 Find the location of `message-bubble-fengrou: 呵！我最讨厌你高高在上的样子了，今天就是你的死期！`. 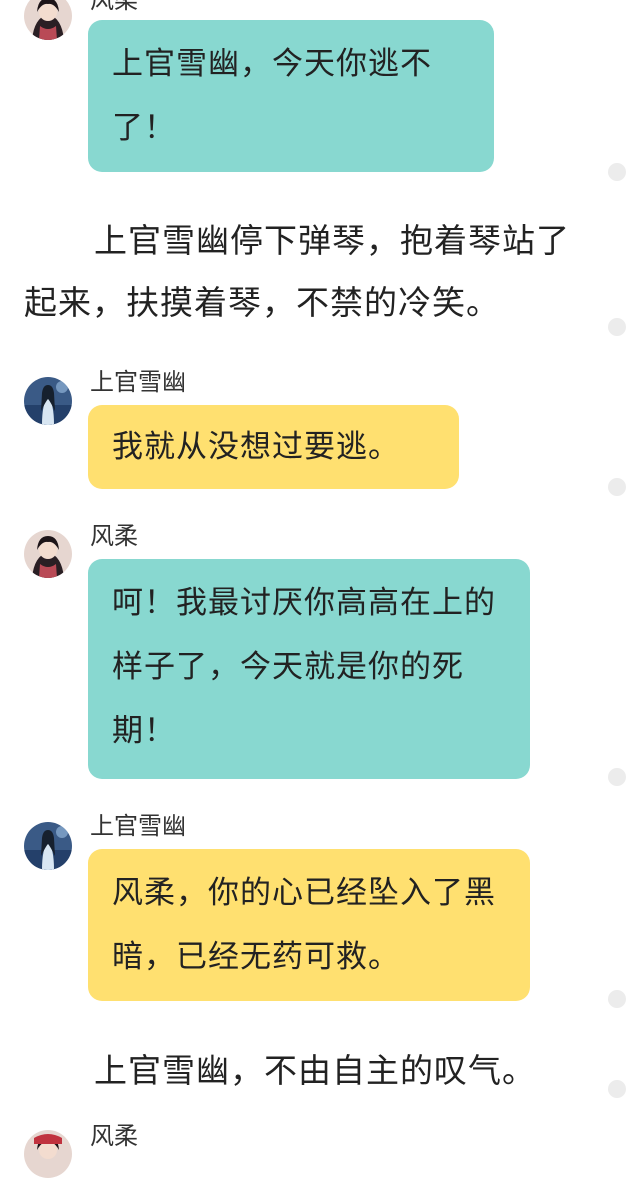

message-bubble-fengrou: 呵！我最讨厌你高高在上的样子了，今天就是你的死期！ is located at coordinates (309, 669).